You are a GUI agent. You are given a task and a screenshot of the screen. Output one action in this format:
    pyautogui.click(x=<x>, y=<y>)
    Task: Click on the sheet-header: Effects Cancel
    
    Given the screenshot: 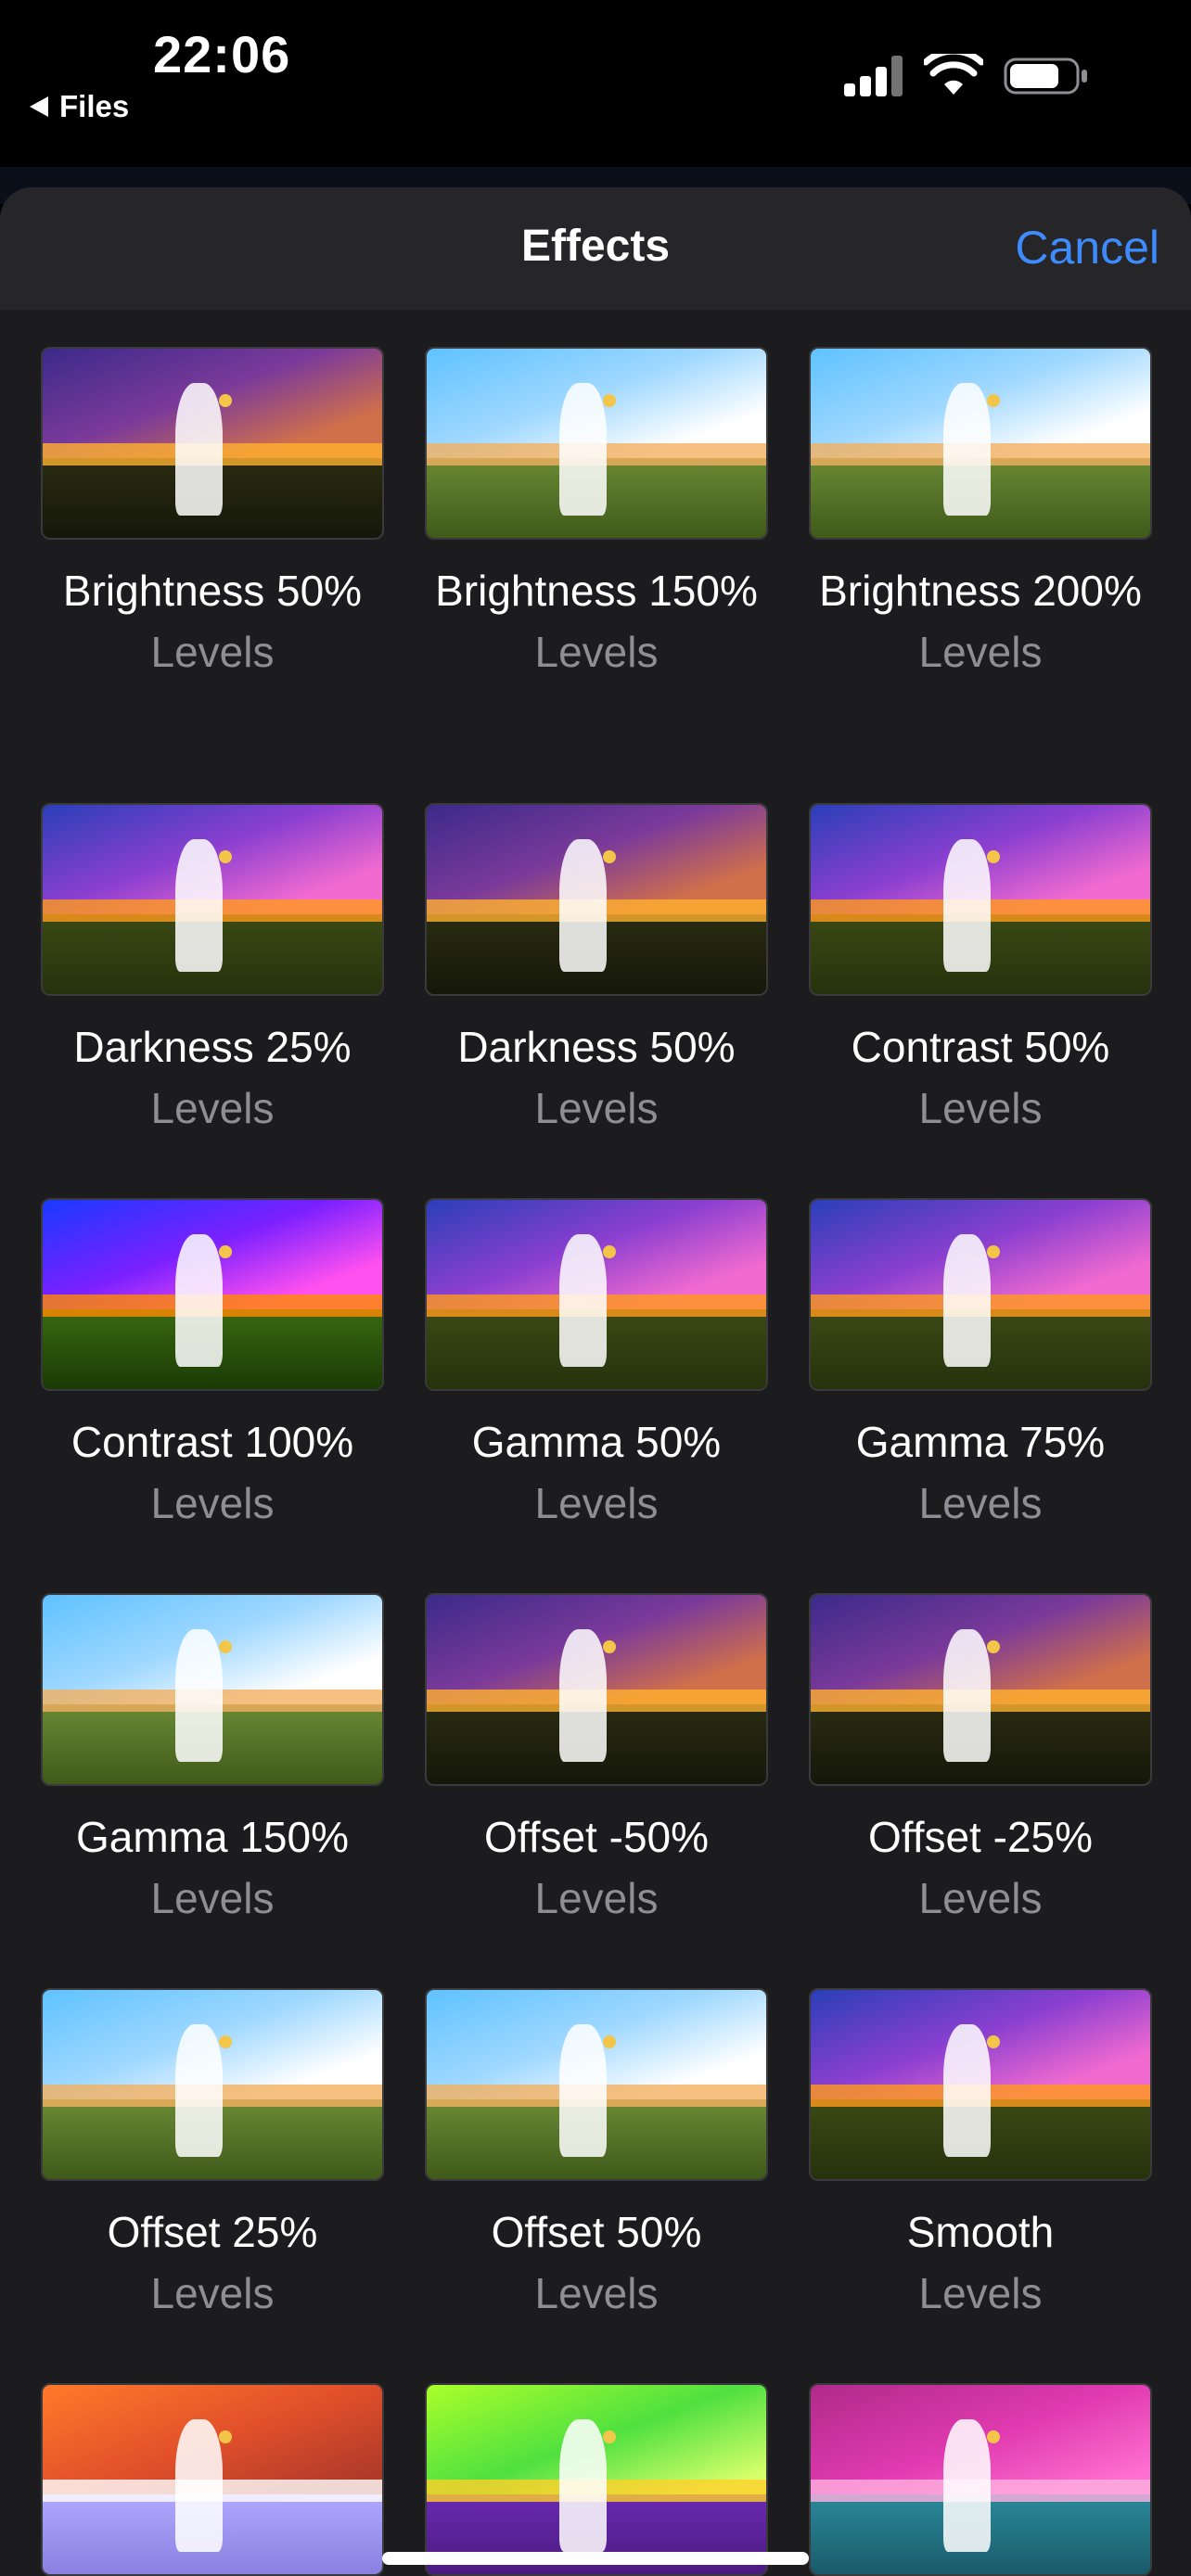 What is the action you would take?
    pyautogui.click(x=595, y=249)
    